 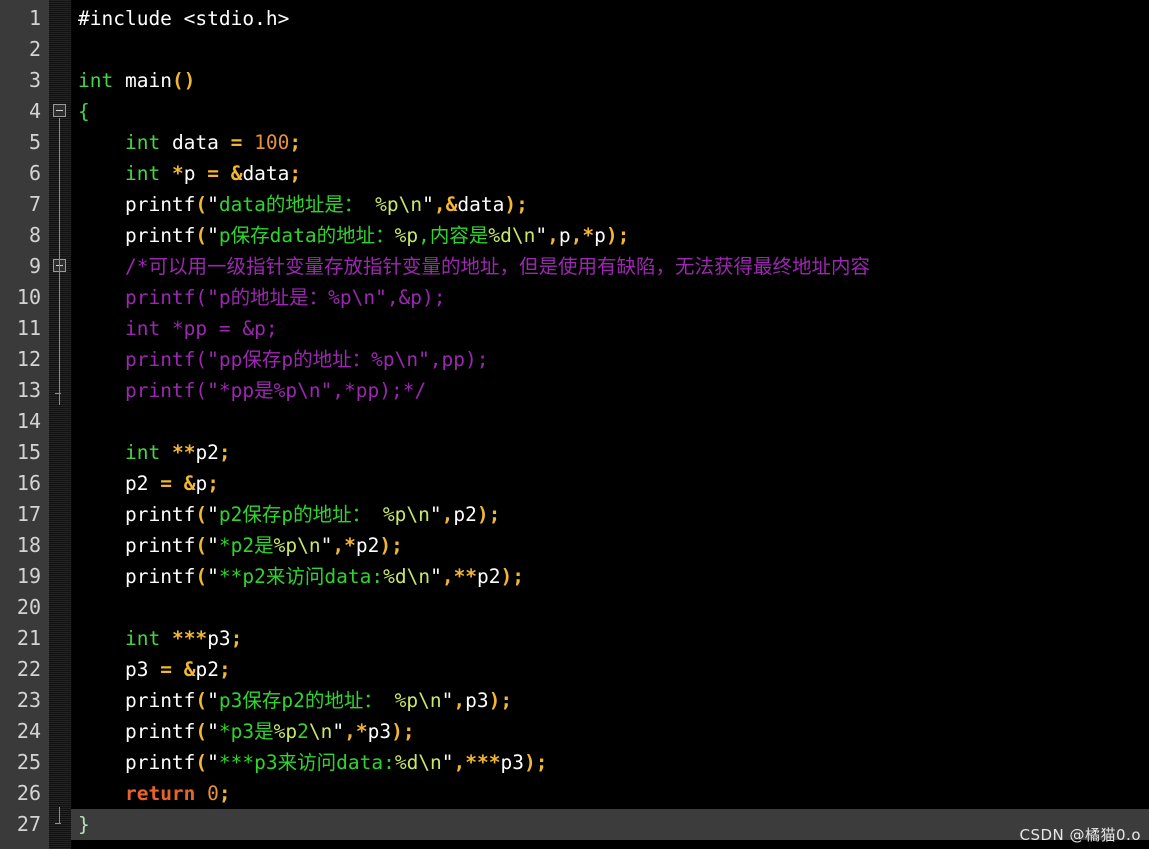 I want to click on code-token: %d\n, so click(x=407, y=576).